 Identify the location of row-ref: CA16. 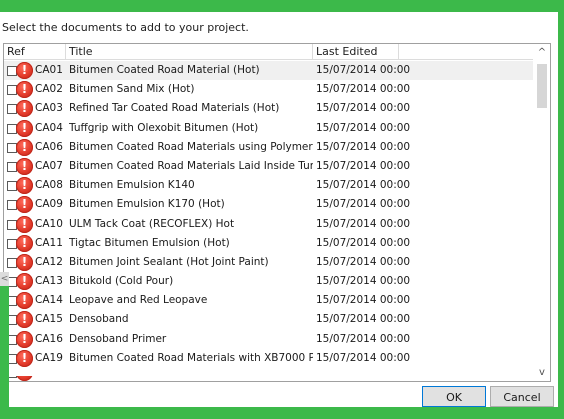
(49, 338).